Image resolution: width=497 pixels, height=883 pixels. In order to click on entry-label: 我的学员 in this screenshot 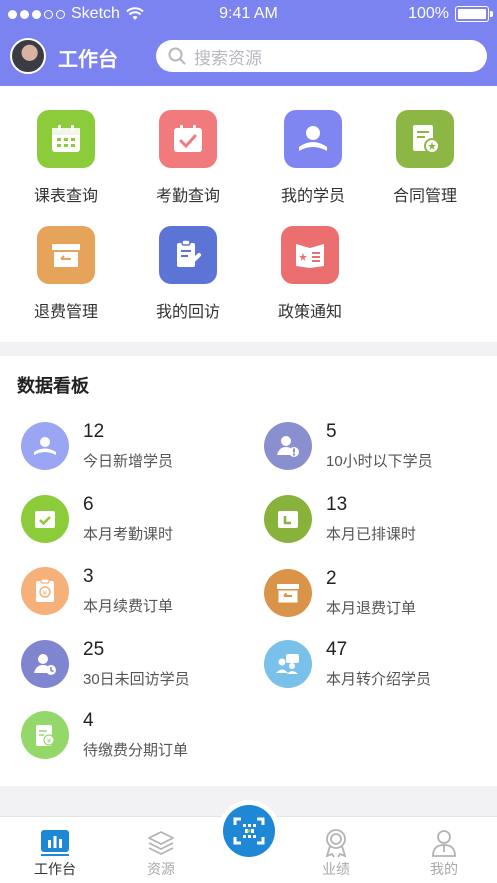, I will do `click(312, 196)`.